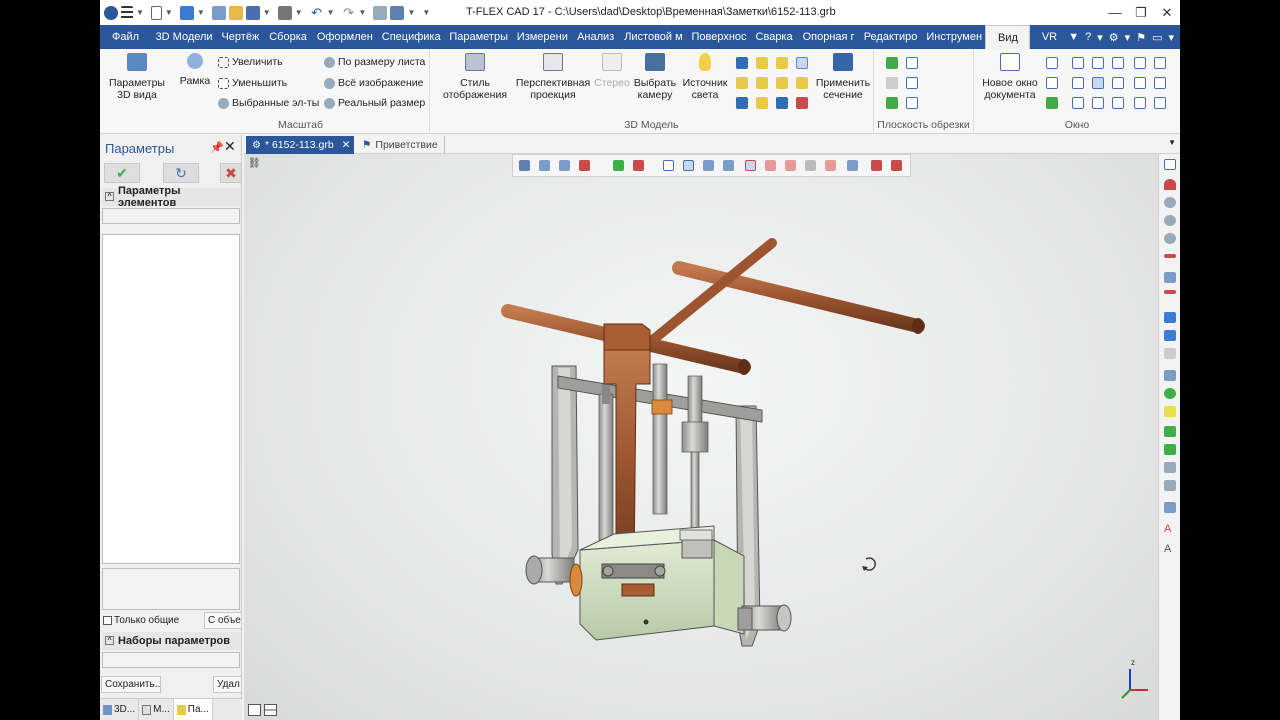 This screenshot has width=1280, height=720. I want to click on choose-camera-button: Выбрать камеру, so click(655, 77).